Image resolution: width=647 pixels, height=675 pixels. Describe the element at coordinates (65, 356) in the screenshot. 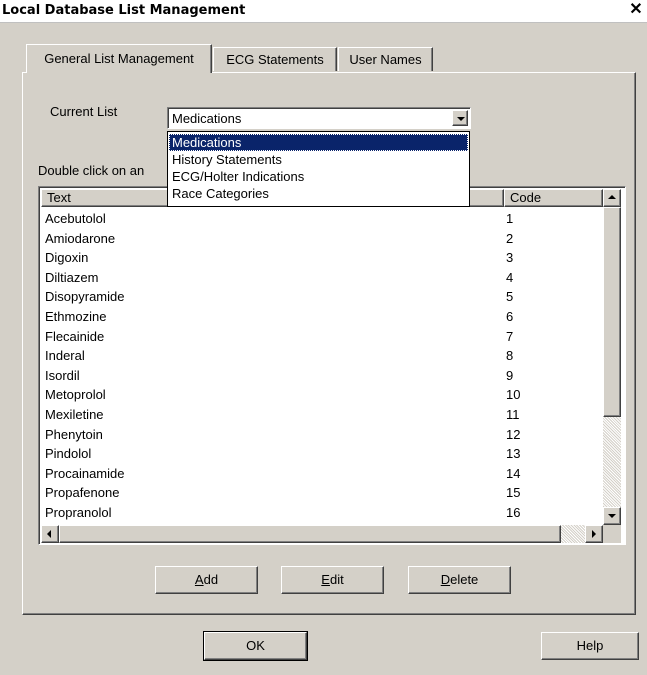

I see `row-text: Inderal` at that location.